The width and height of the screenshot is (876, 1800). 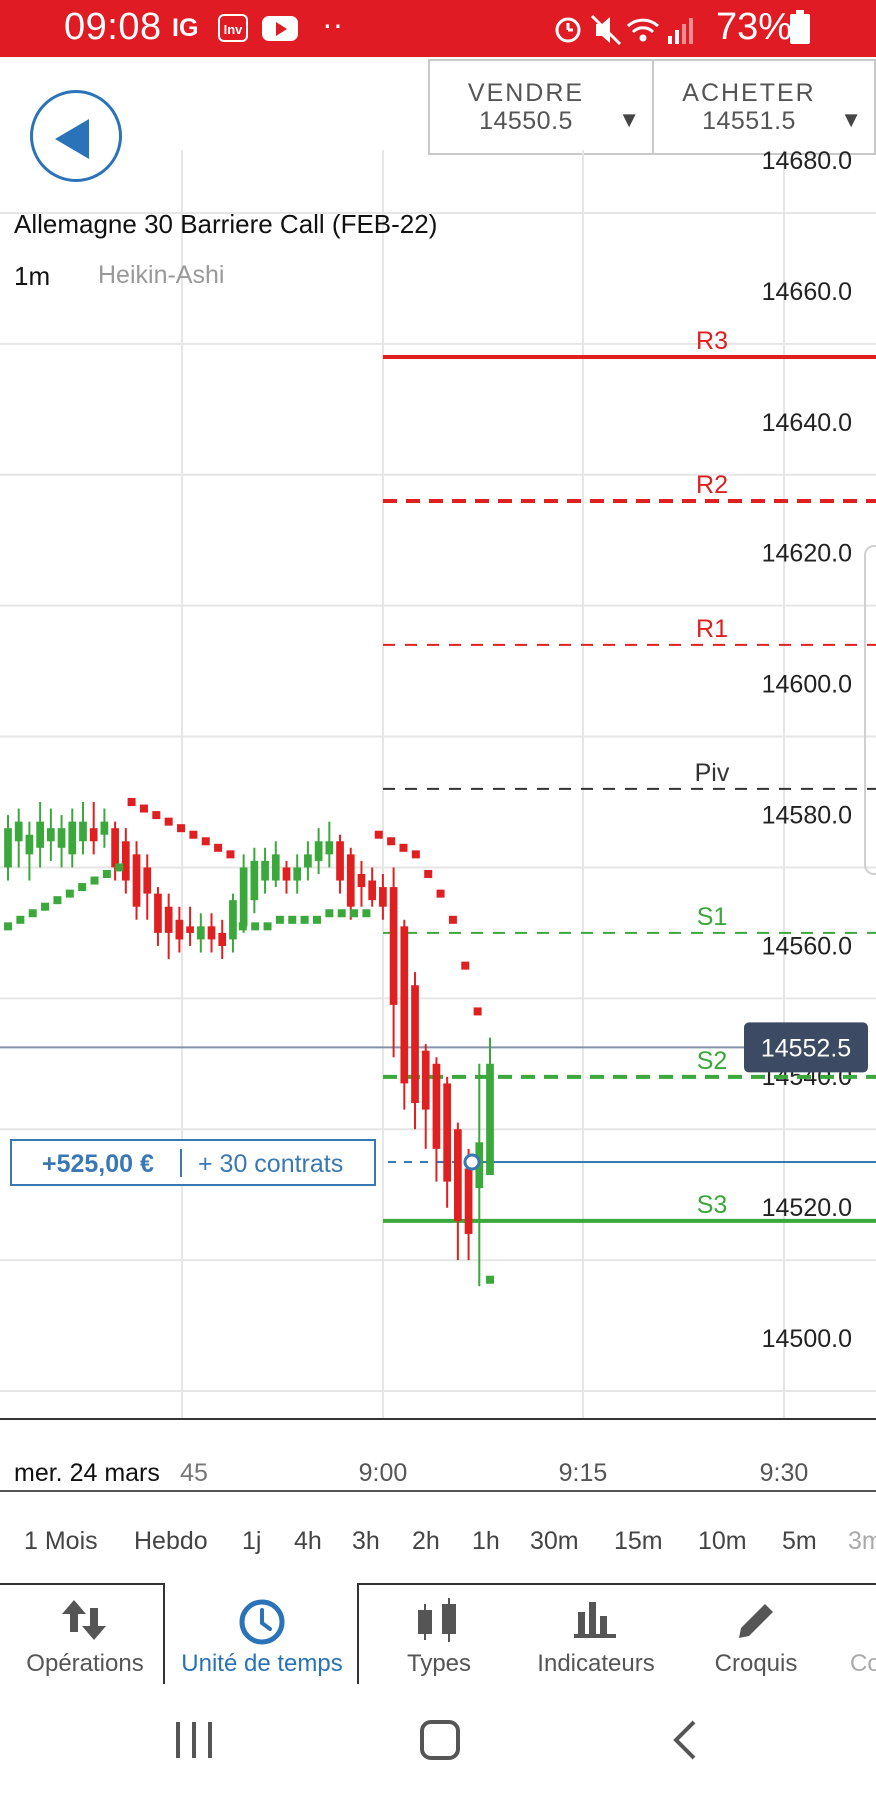 I want to click on nav-types: Types, so click(x=439, y=1634).